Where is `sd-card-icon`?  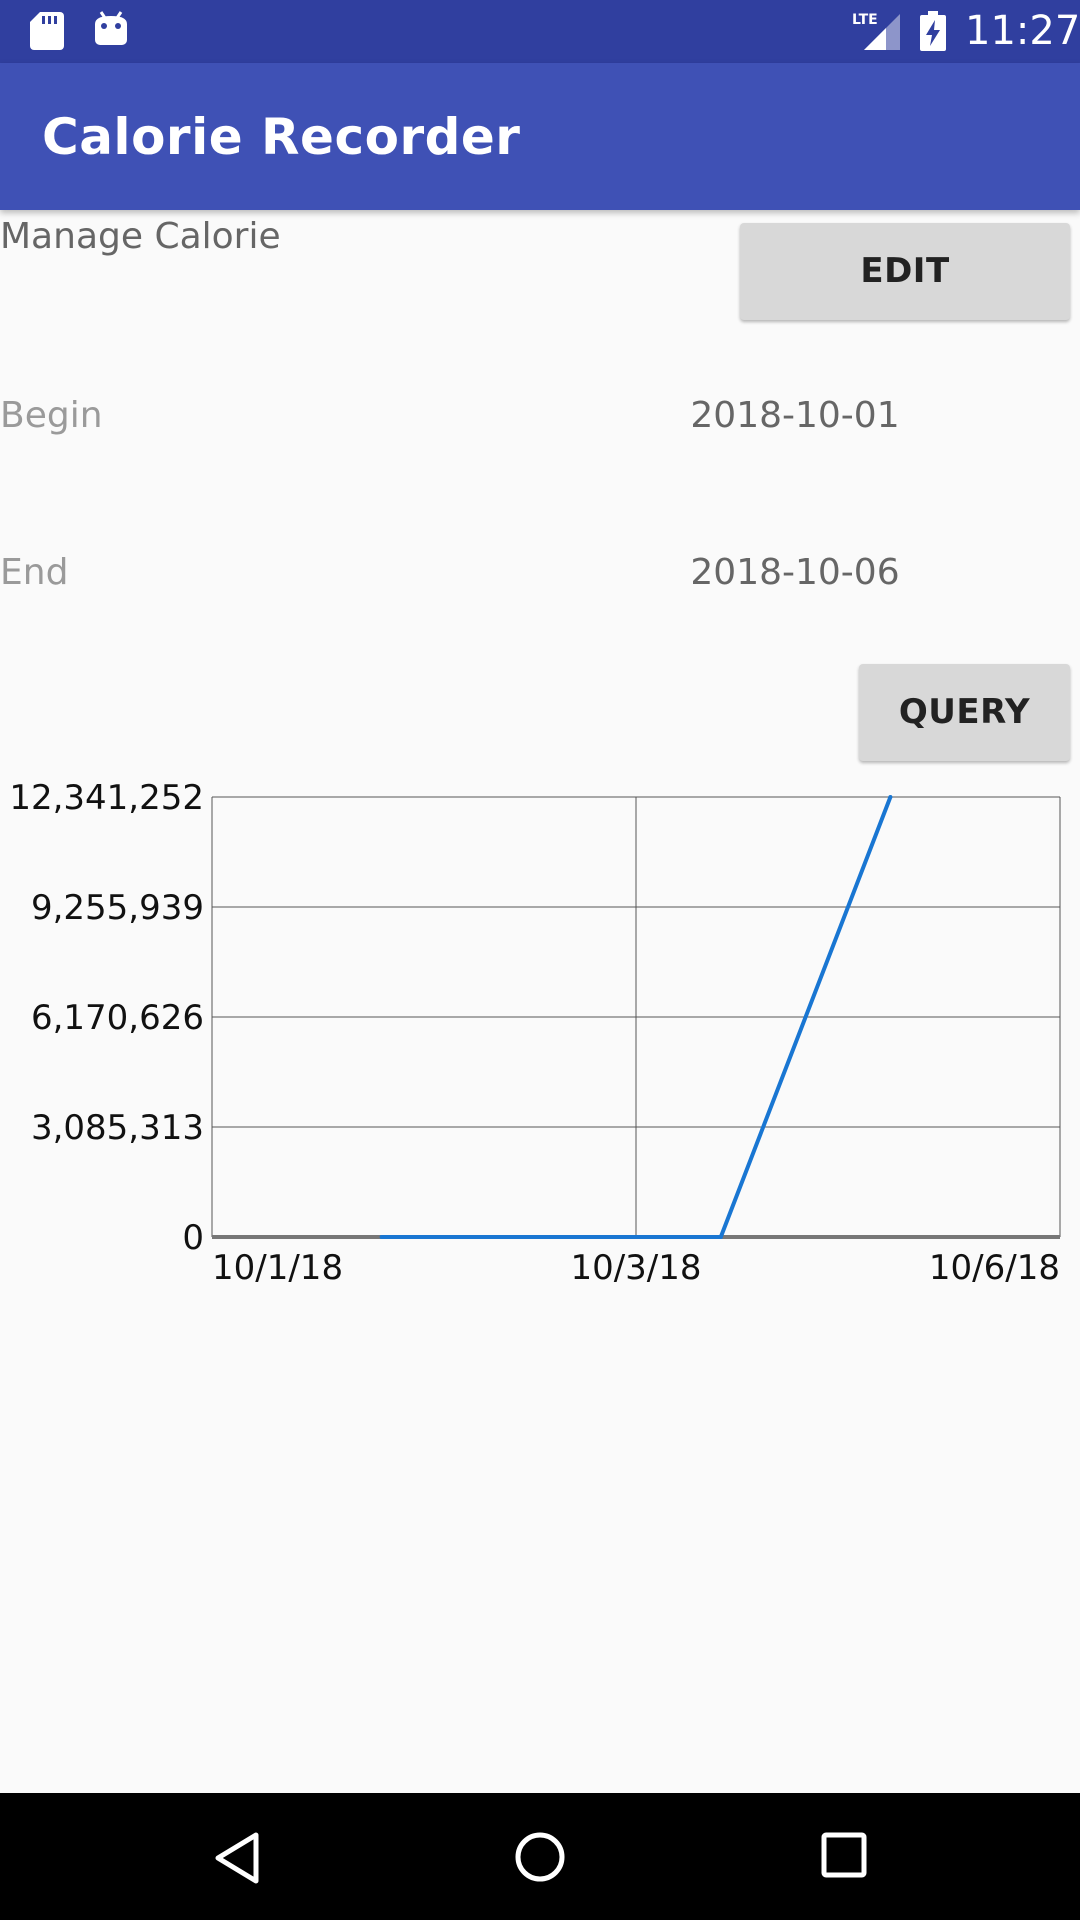
sd-card-icon is located at coordinates (47, 31).